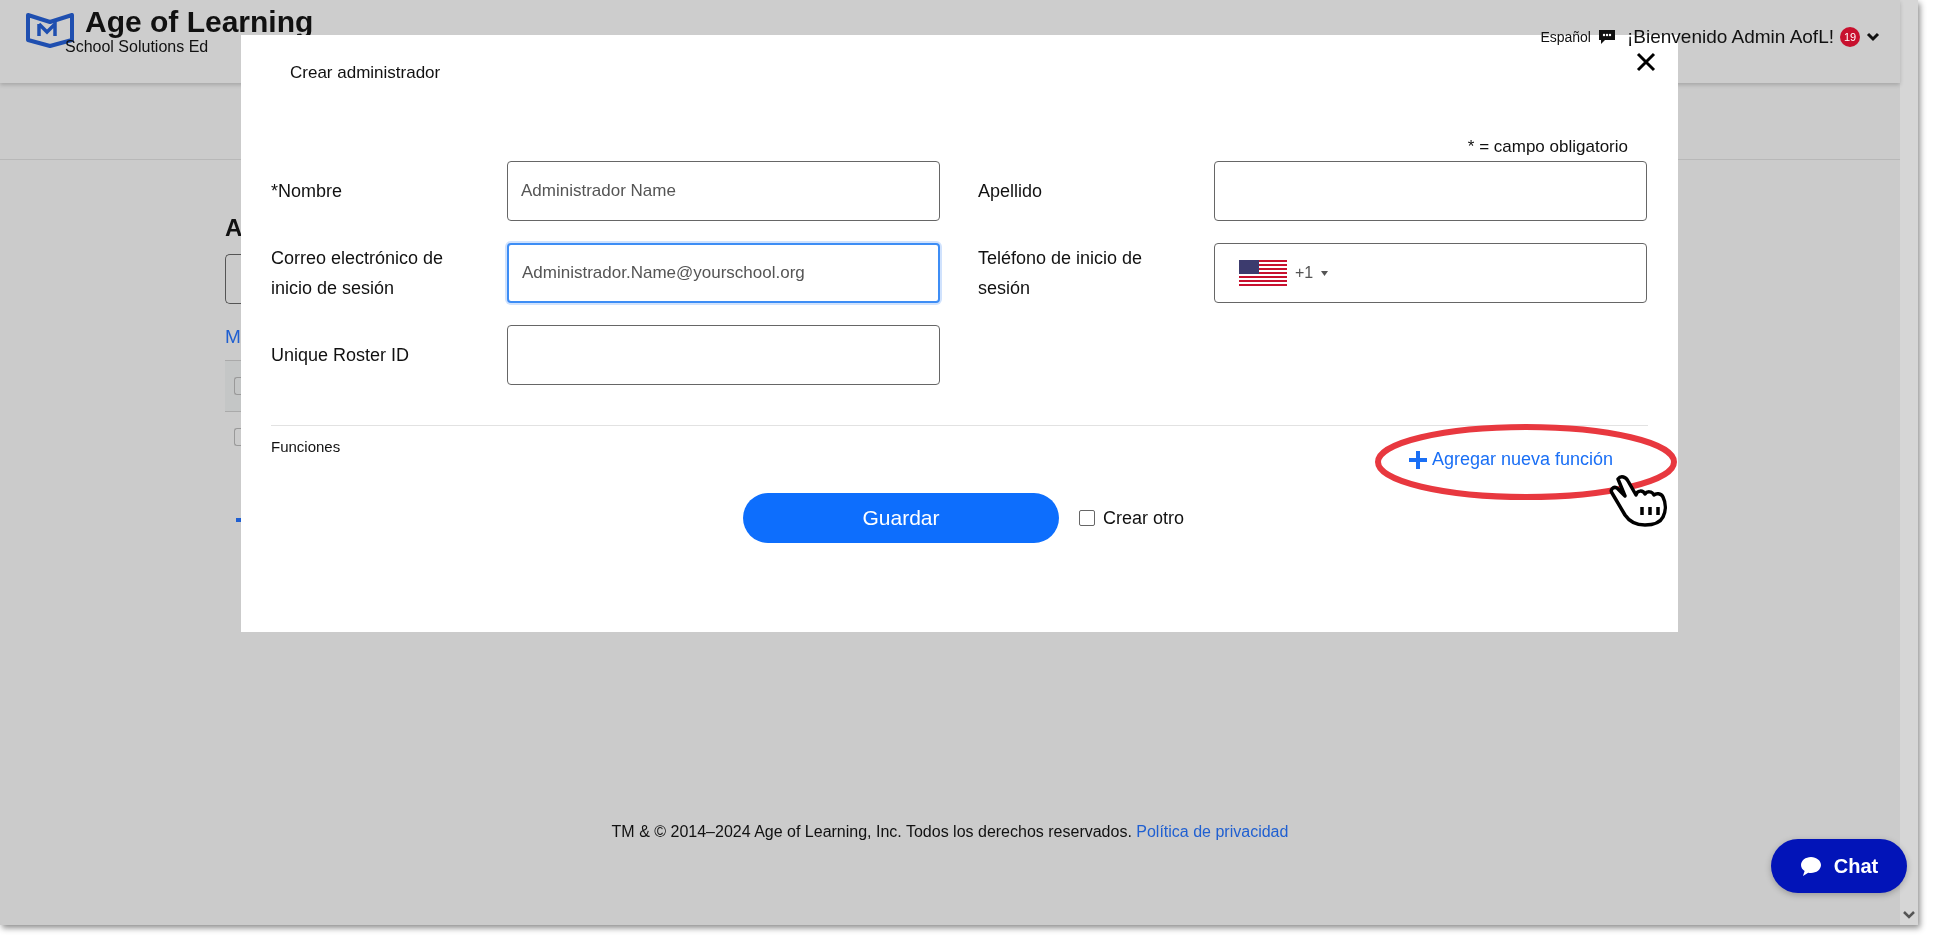 The image size is (1935, 939). What do you see at coordinates (1730, 37) in the screenshot?
I see `welcome-menu: ¡Bienvenido Admin AofL!` at bounding box center [1730, 37].